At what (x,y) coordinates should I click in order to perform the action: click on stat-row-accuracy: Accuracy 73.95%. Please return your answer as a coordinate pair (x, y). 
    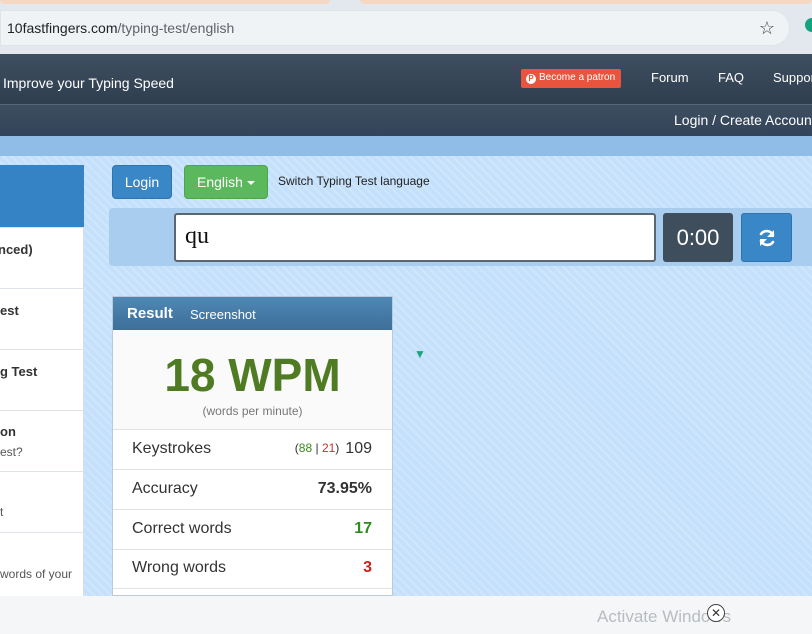
    Looking at the image, I should click on (252, 490).